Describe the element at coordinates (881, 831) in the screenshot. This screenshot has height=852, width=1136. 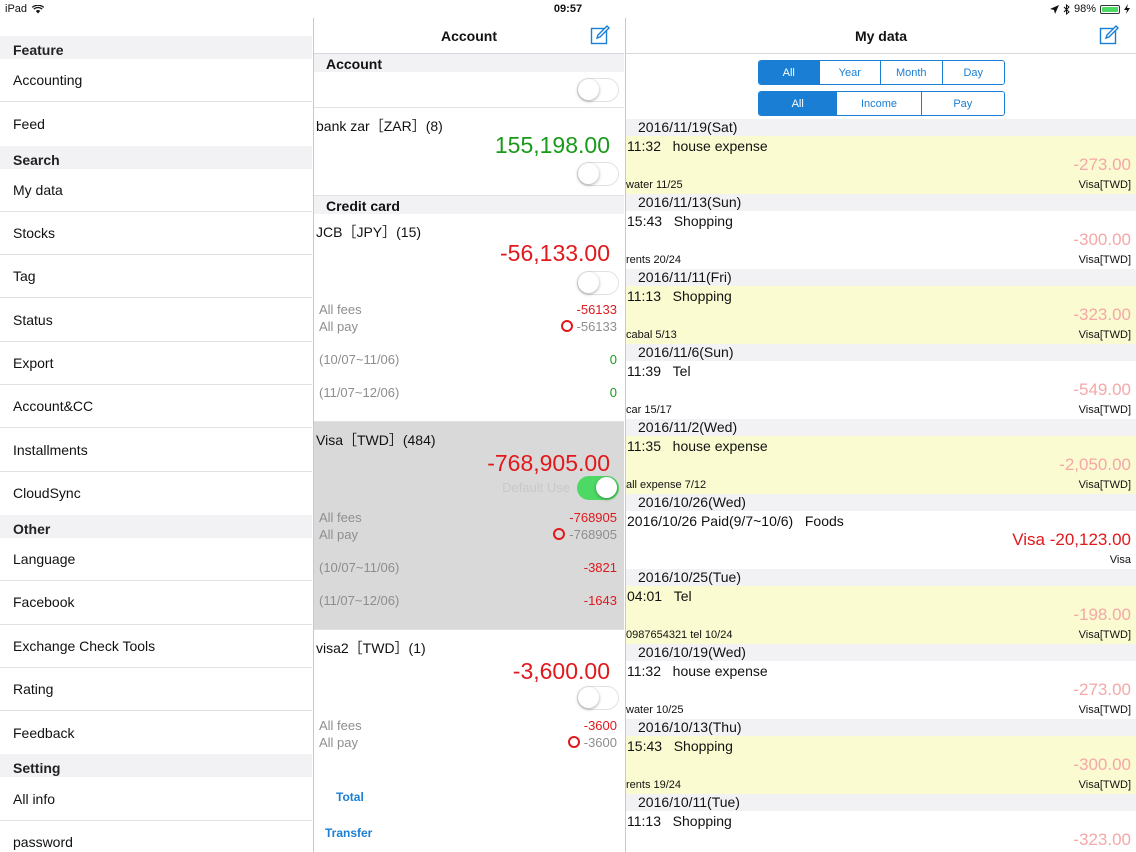
I see `transaction-row: 11:13 Shopping -323.00` at that location.